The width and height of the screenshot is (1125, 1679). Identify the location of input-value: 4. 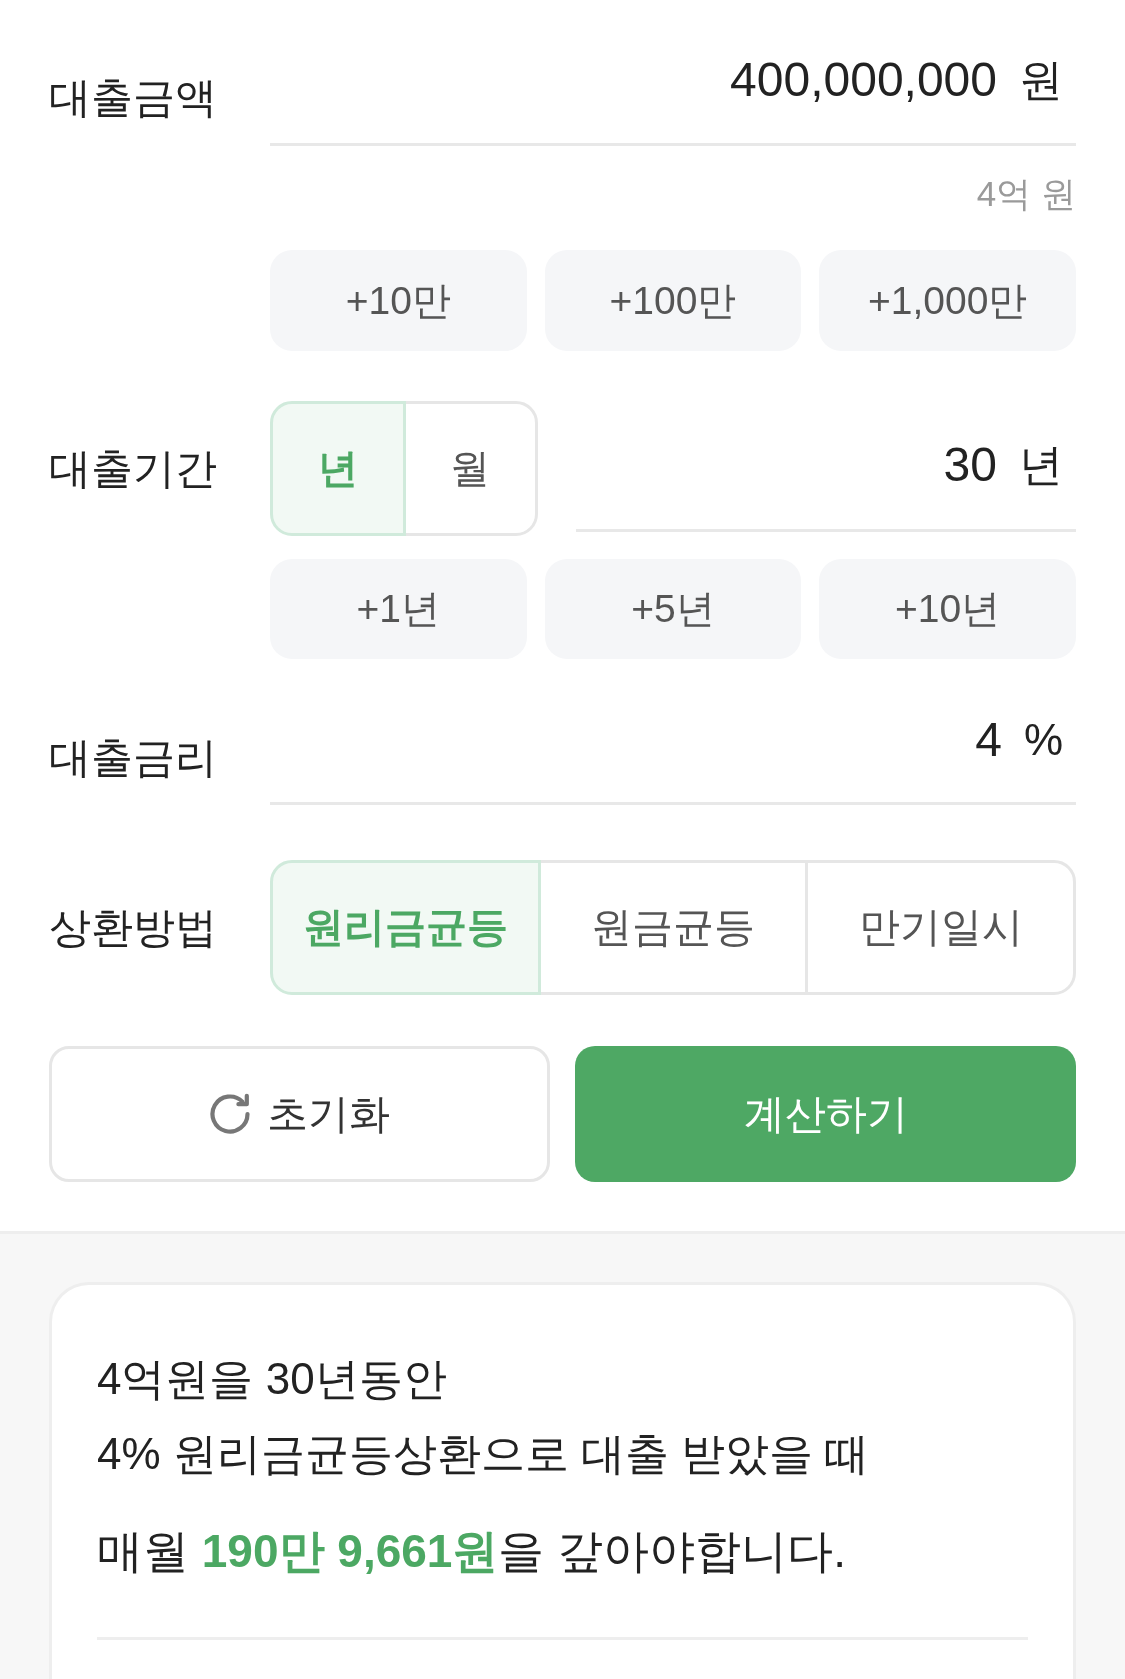
(988, 739).